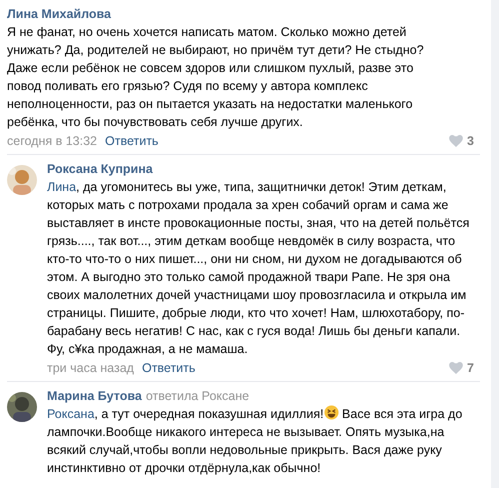 This screenshot has height=488, width=499. What do you see at coordinates (61, 187) in the screenshot?
I see `mention-link: Лина` at bounding box center [61, 187].